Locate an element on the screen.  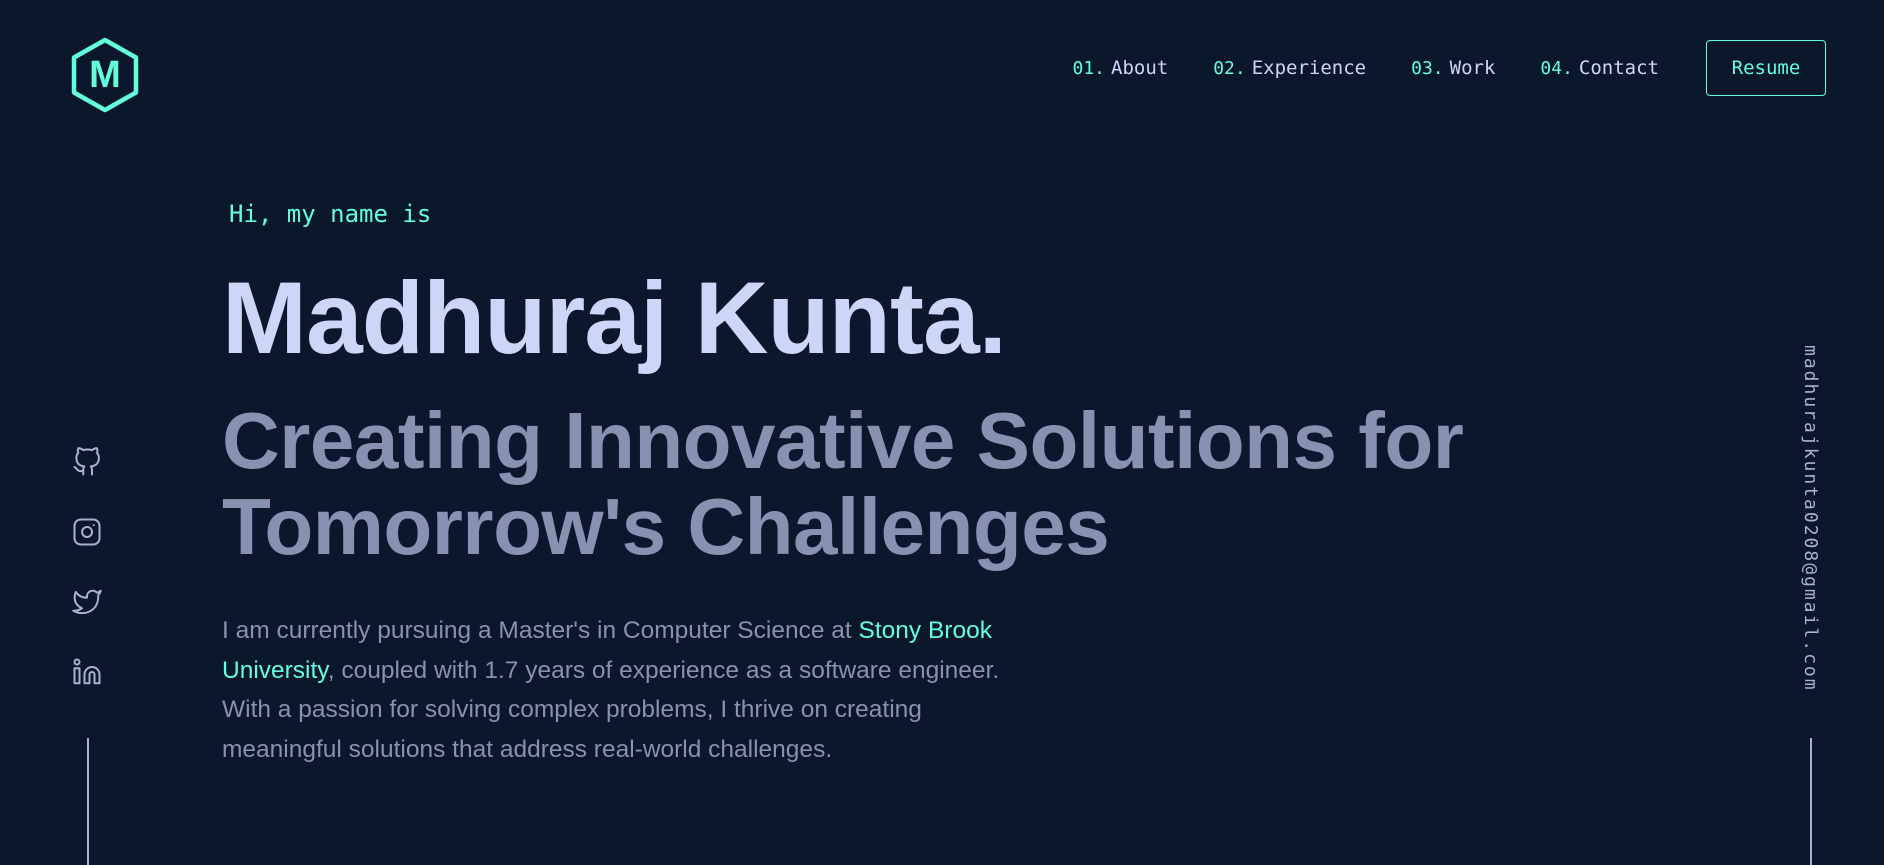
linkedin-icon is located at coordinates (87, 672).